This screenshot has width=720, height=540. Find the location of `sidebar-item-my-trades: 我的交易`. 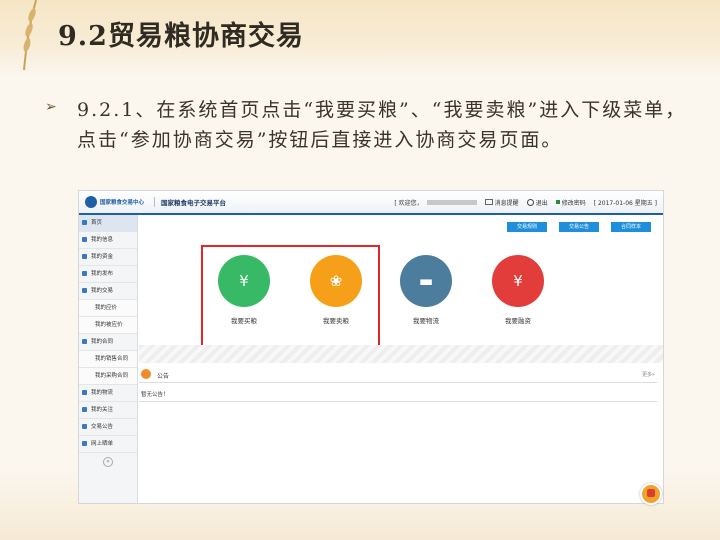

sidebar-item-my-trades: 我的交易 is located at coordinates (108, 291).